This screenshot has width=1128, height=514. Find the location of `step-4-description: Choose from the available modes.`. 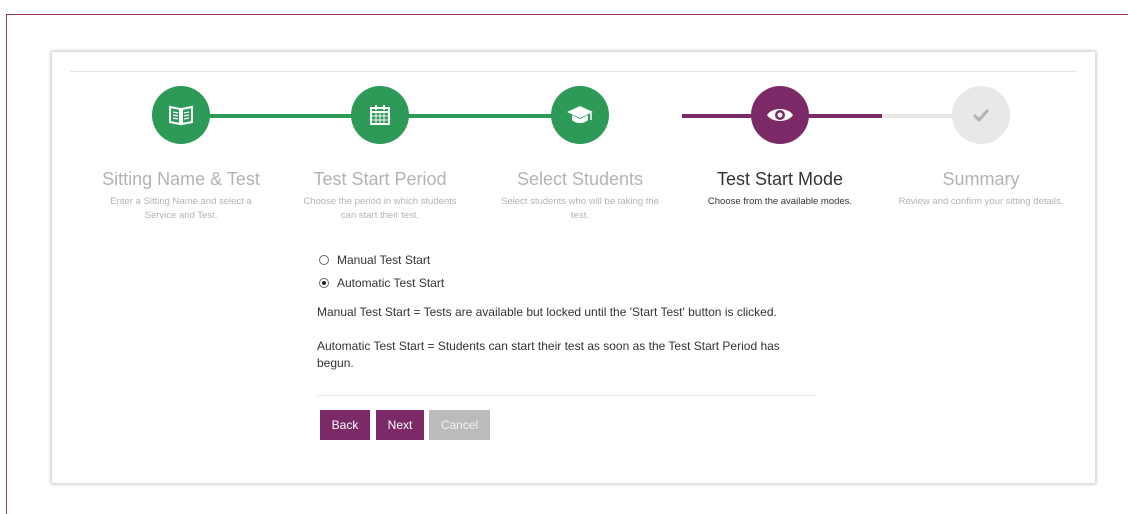

step-4-description: Choose from the available modes. is located at coordinates (780, 201).